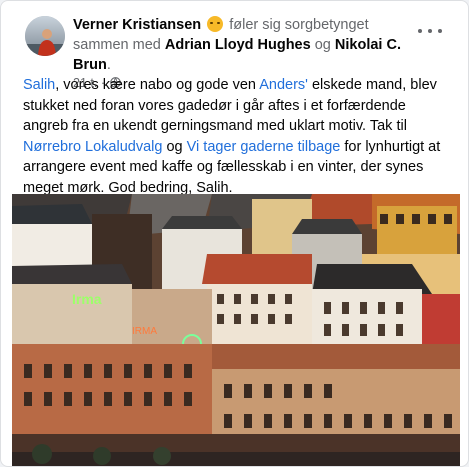 The height and width of the screenshot is (467, 469). Describe the element at coordinates (215, 24) in the screenshot. I see `sad-face-emoji-icon` at that location.